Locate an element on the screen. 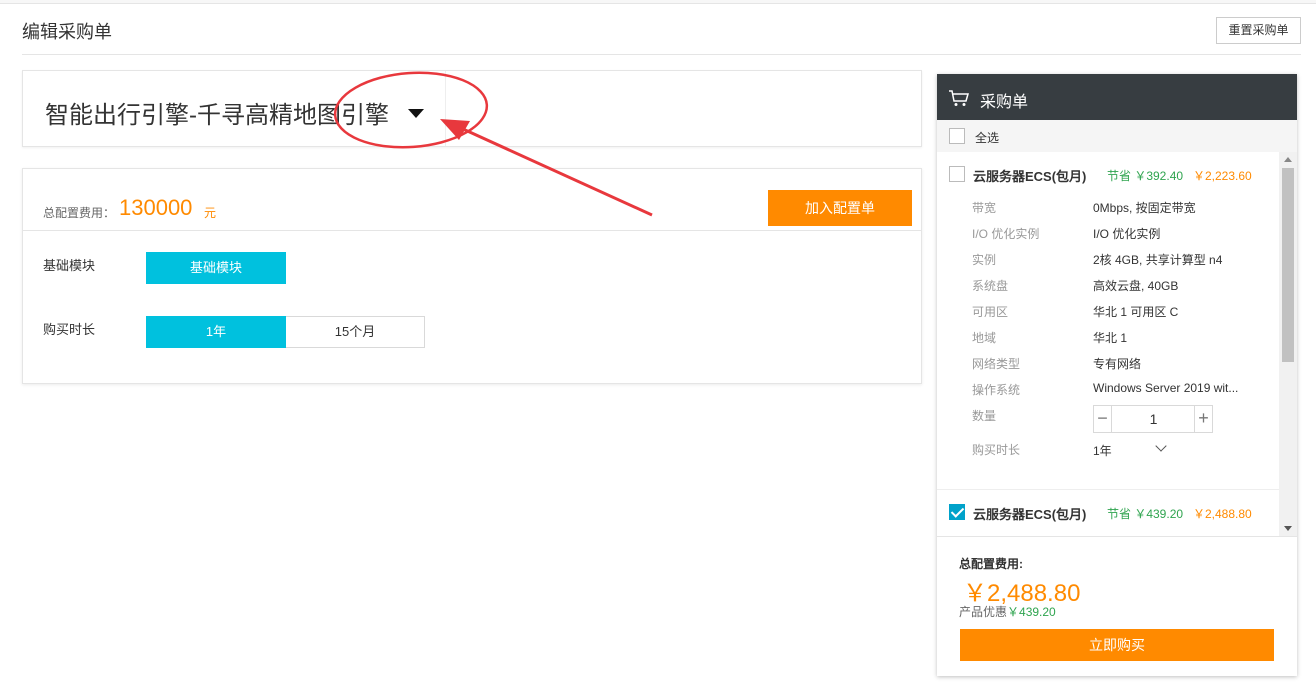  dropdown-arrow-icon is located at coordinates (416, 113).